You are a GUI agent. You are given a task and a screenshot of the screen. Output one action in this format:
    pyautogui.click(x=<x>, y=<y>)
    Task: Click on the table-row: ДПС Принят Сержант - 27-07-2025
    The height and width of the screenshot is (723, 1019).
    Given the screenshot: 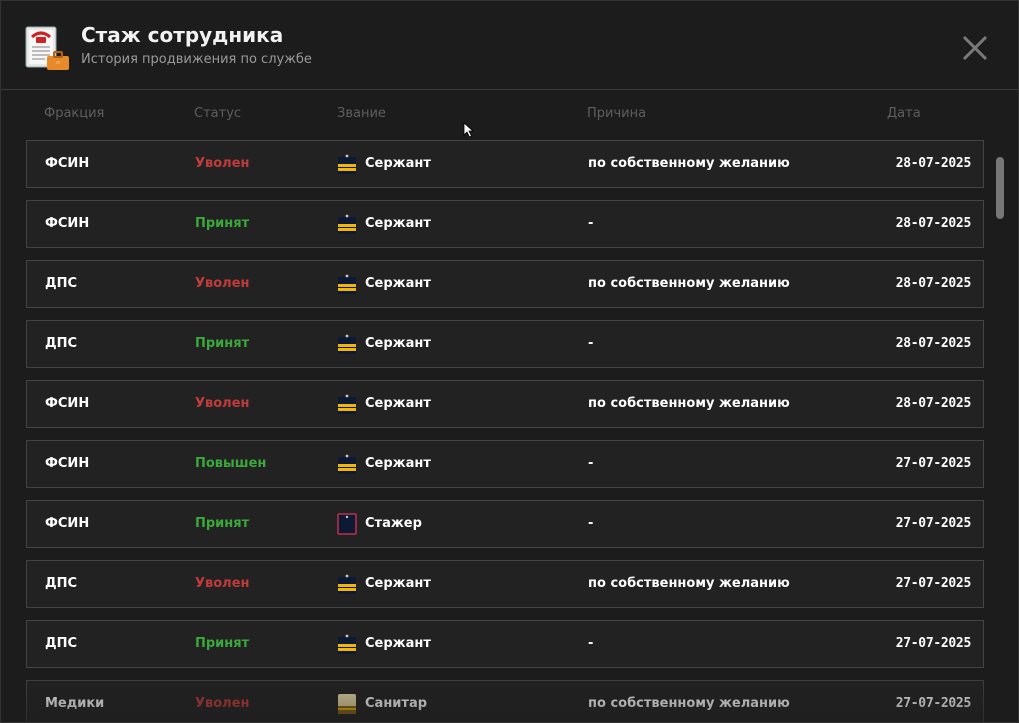 What is the action you would take?
    pyautogui.click(x=505, y=644)
    